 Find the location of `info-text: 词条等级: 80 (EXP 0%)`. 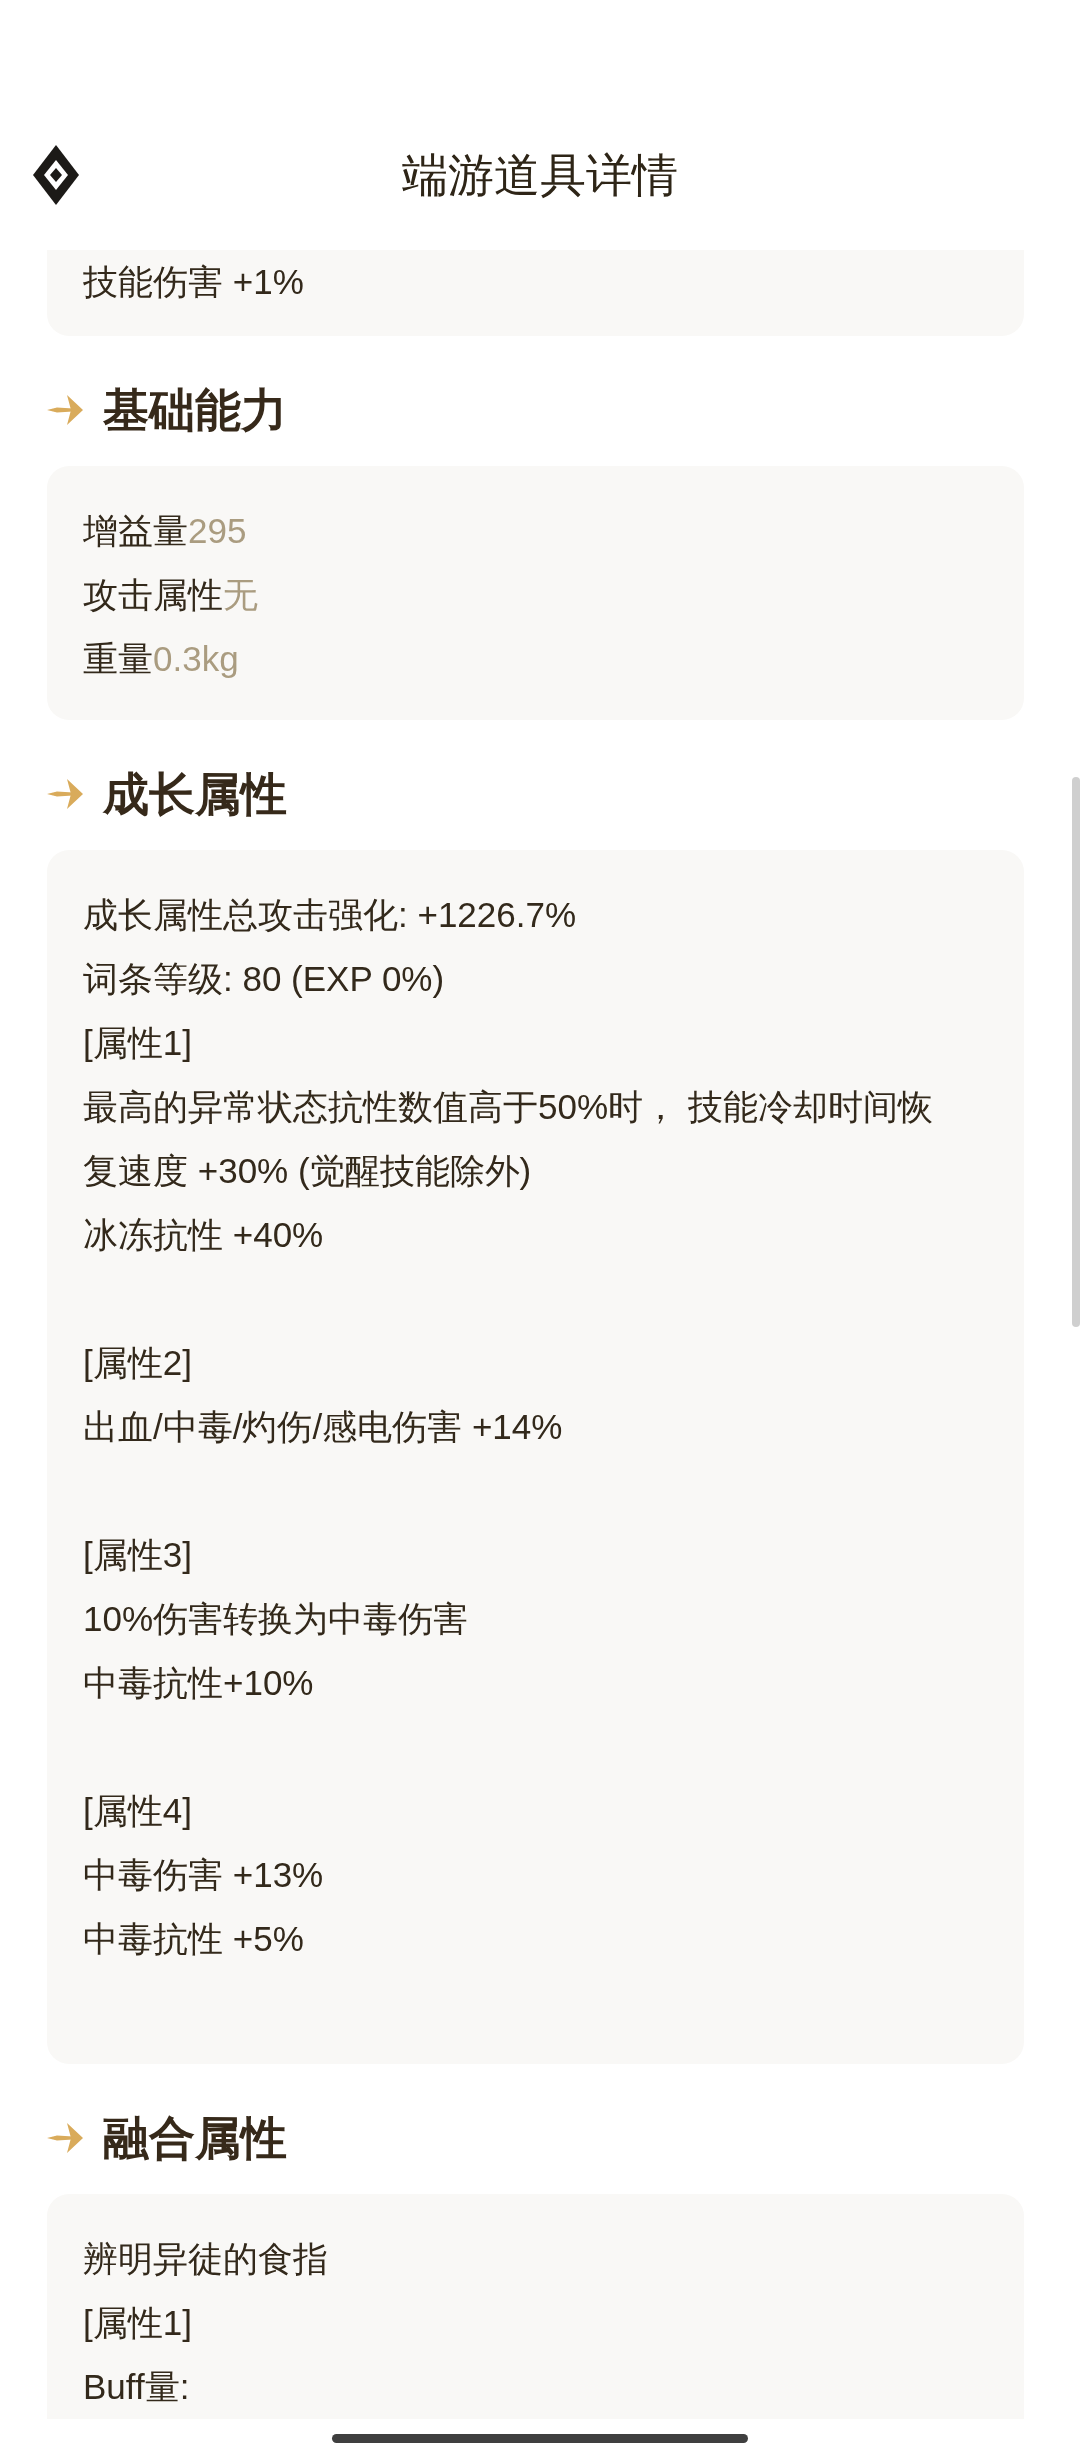

info-text: 词条等级: 80 (EXP 0%) is located at coordinates (264, 979).